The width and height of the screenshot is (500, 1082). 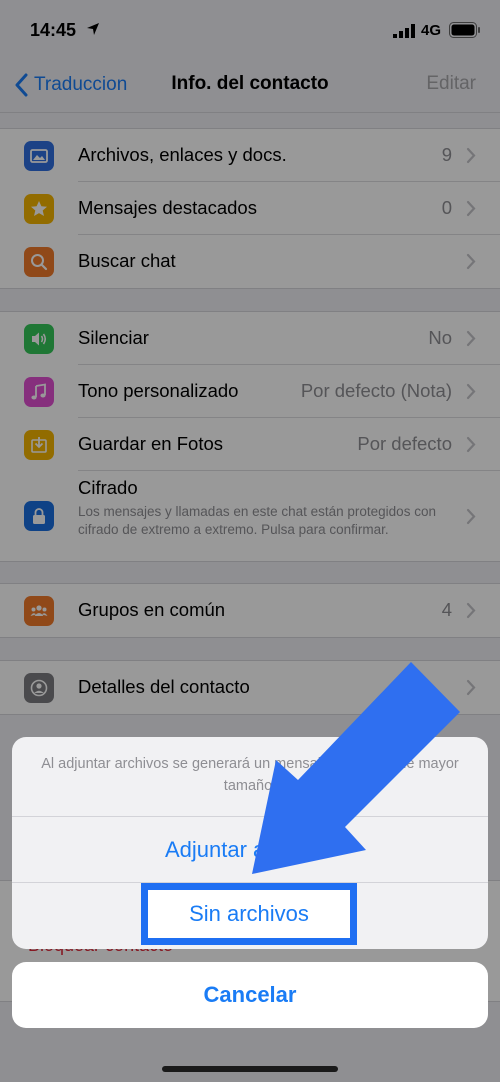 I want to click on home-indicator, so click(x=250, y=1069).